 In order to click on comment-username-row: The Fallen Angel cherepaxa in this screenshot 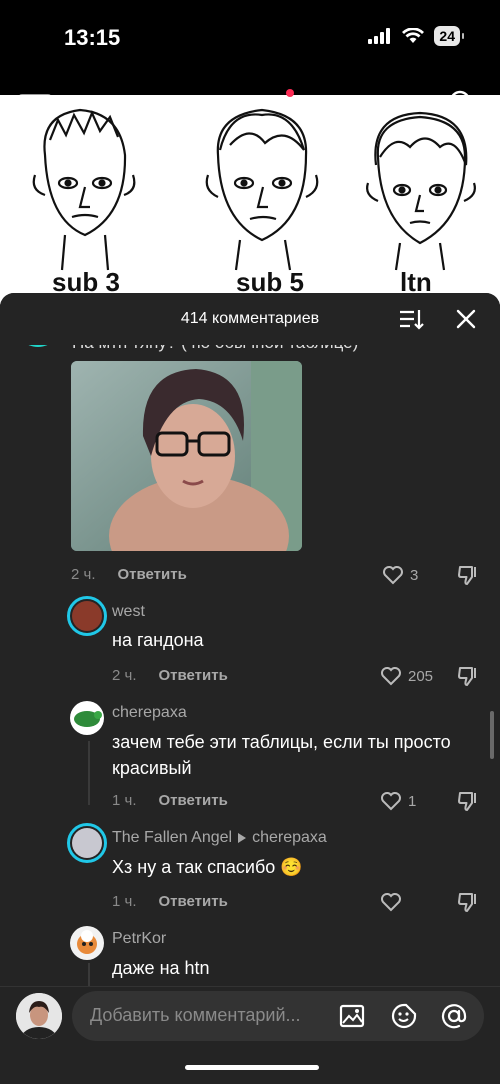, I will do `click(219, 838)`.